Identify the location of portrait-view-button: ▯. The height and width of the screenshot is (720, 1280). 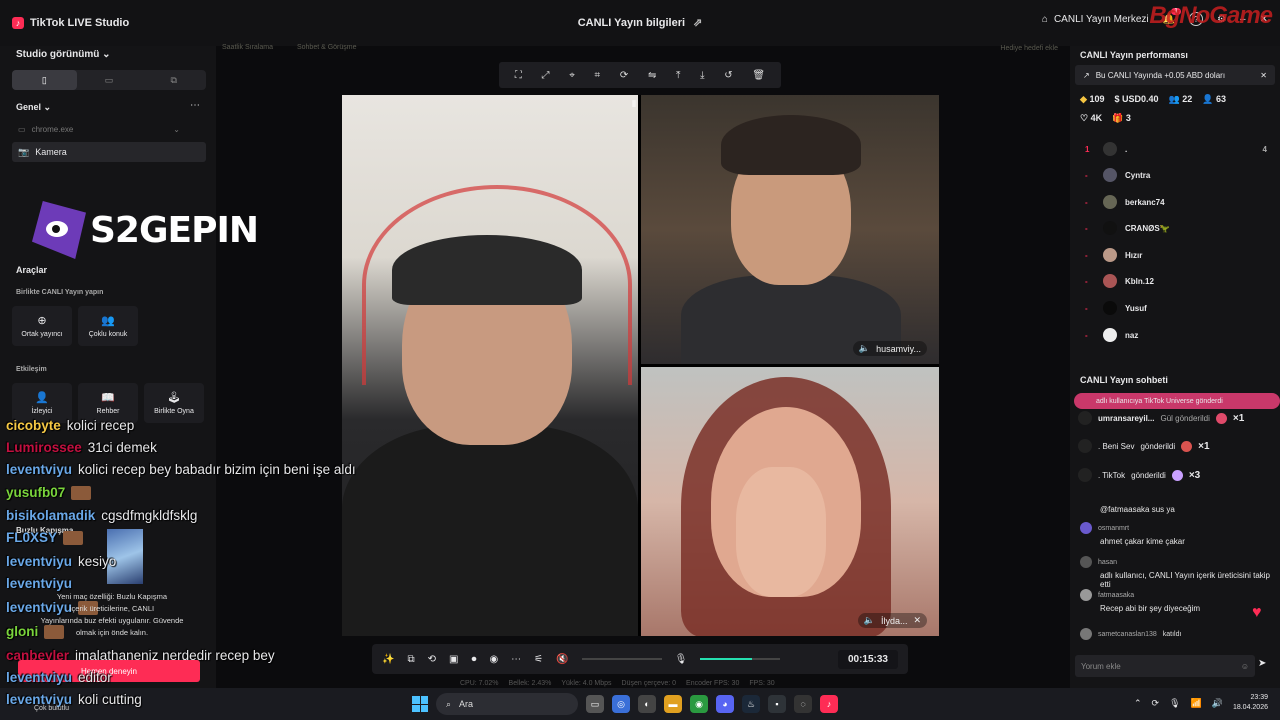
(44, 80).